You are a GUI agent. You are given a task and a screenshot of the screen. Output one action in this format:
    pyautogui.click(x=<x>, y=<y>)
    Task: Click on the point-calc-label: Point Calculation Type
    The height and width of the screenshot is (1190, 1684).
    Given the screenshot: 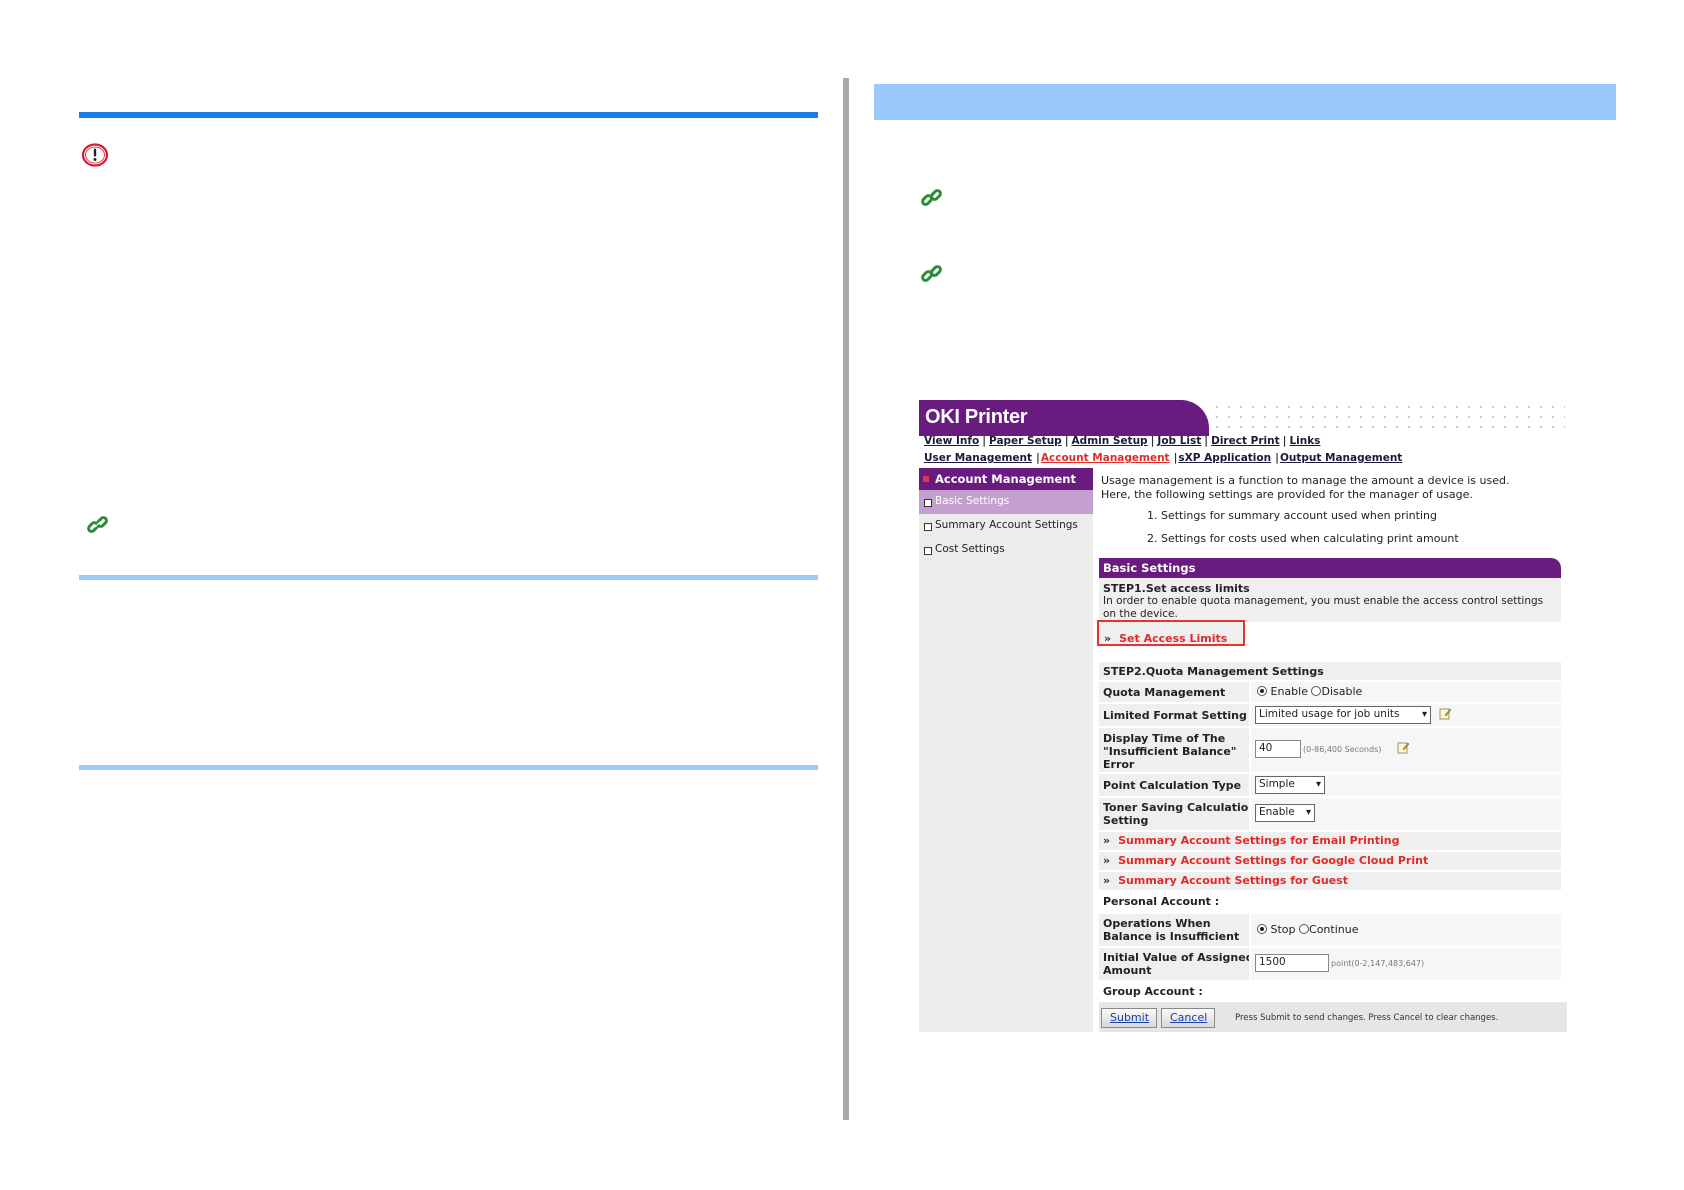 What is the action you would take?
    pyautogui.click(x=1172, y=785)
    